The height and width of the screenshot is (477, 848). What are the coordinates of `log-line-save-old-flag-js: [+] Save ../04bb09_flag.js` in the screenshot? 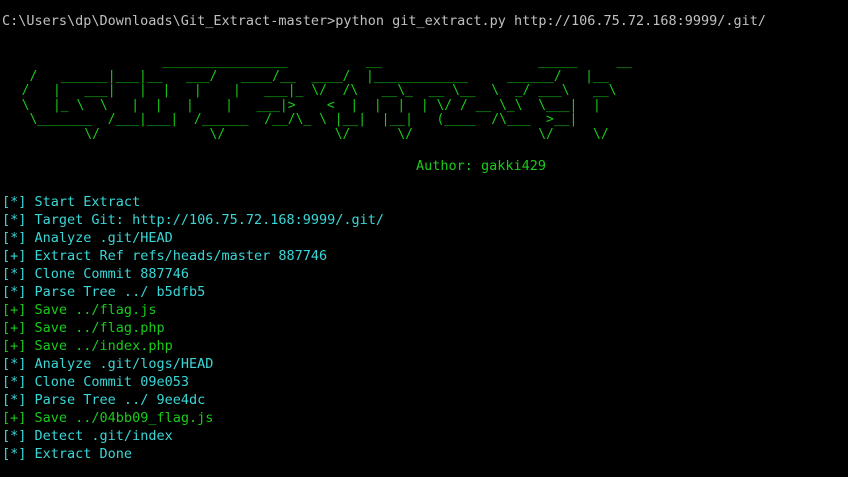 It's located at (193, 418).